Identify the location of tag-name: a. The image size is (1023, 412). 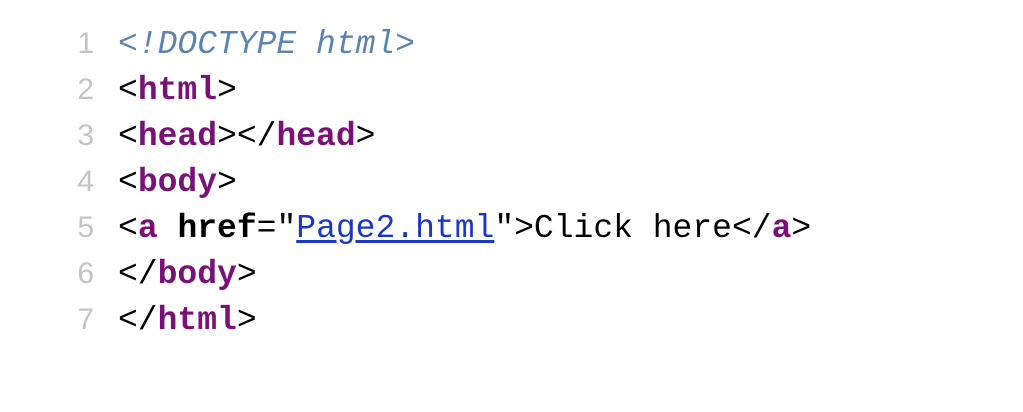
(147, 228).